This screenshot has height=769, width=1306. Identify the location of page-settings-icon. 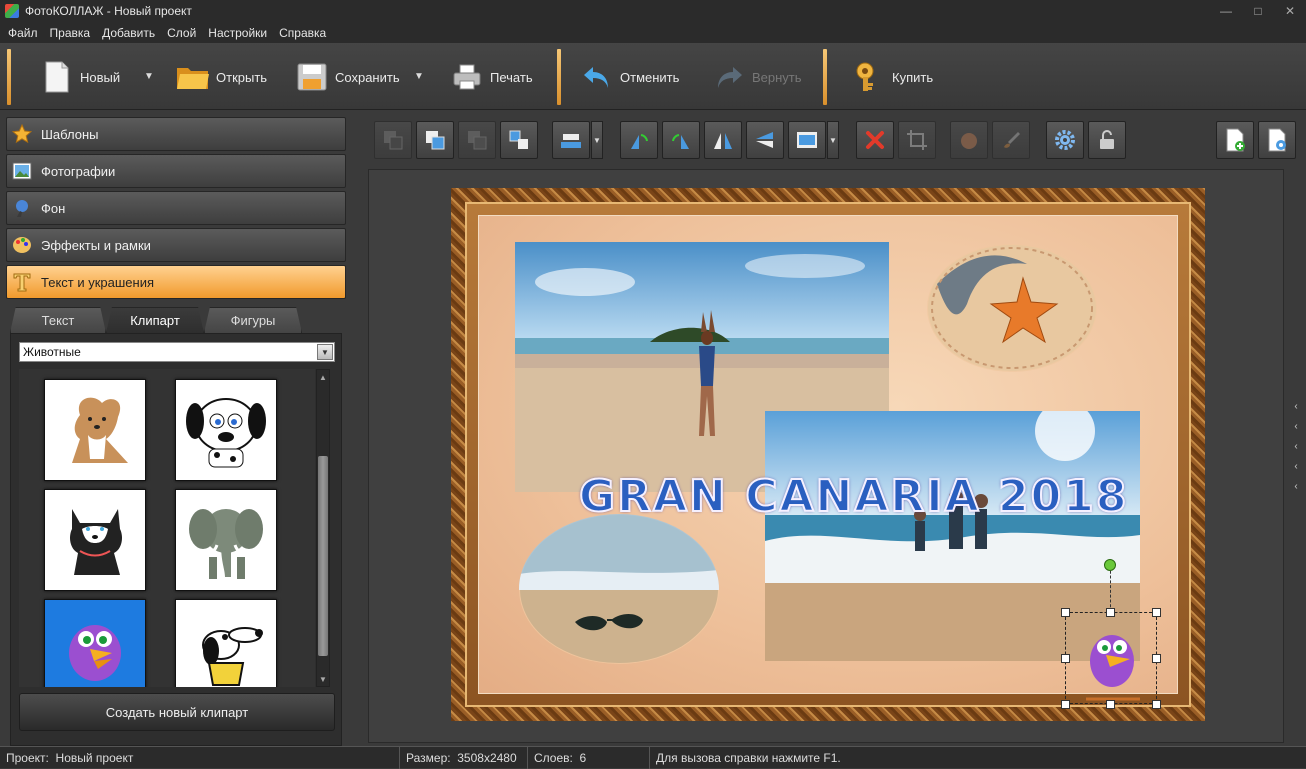
(1277, 140).